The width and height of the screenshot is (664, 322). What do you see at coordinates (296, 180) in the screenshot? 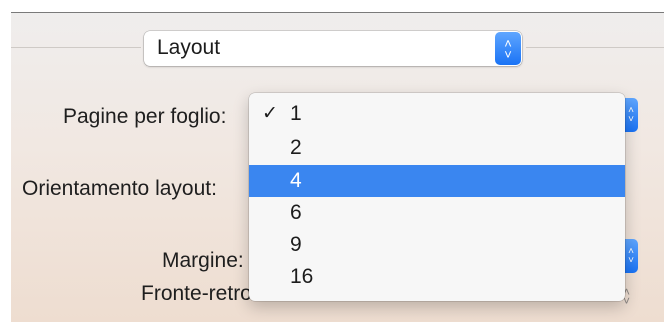
I see `menu-item-label: 4` at bounding box center [296, 180].